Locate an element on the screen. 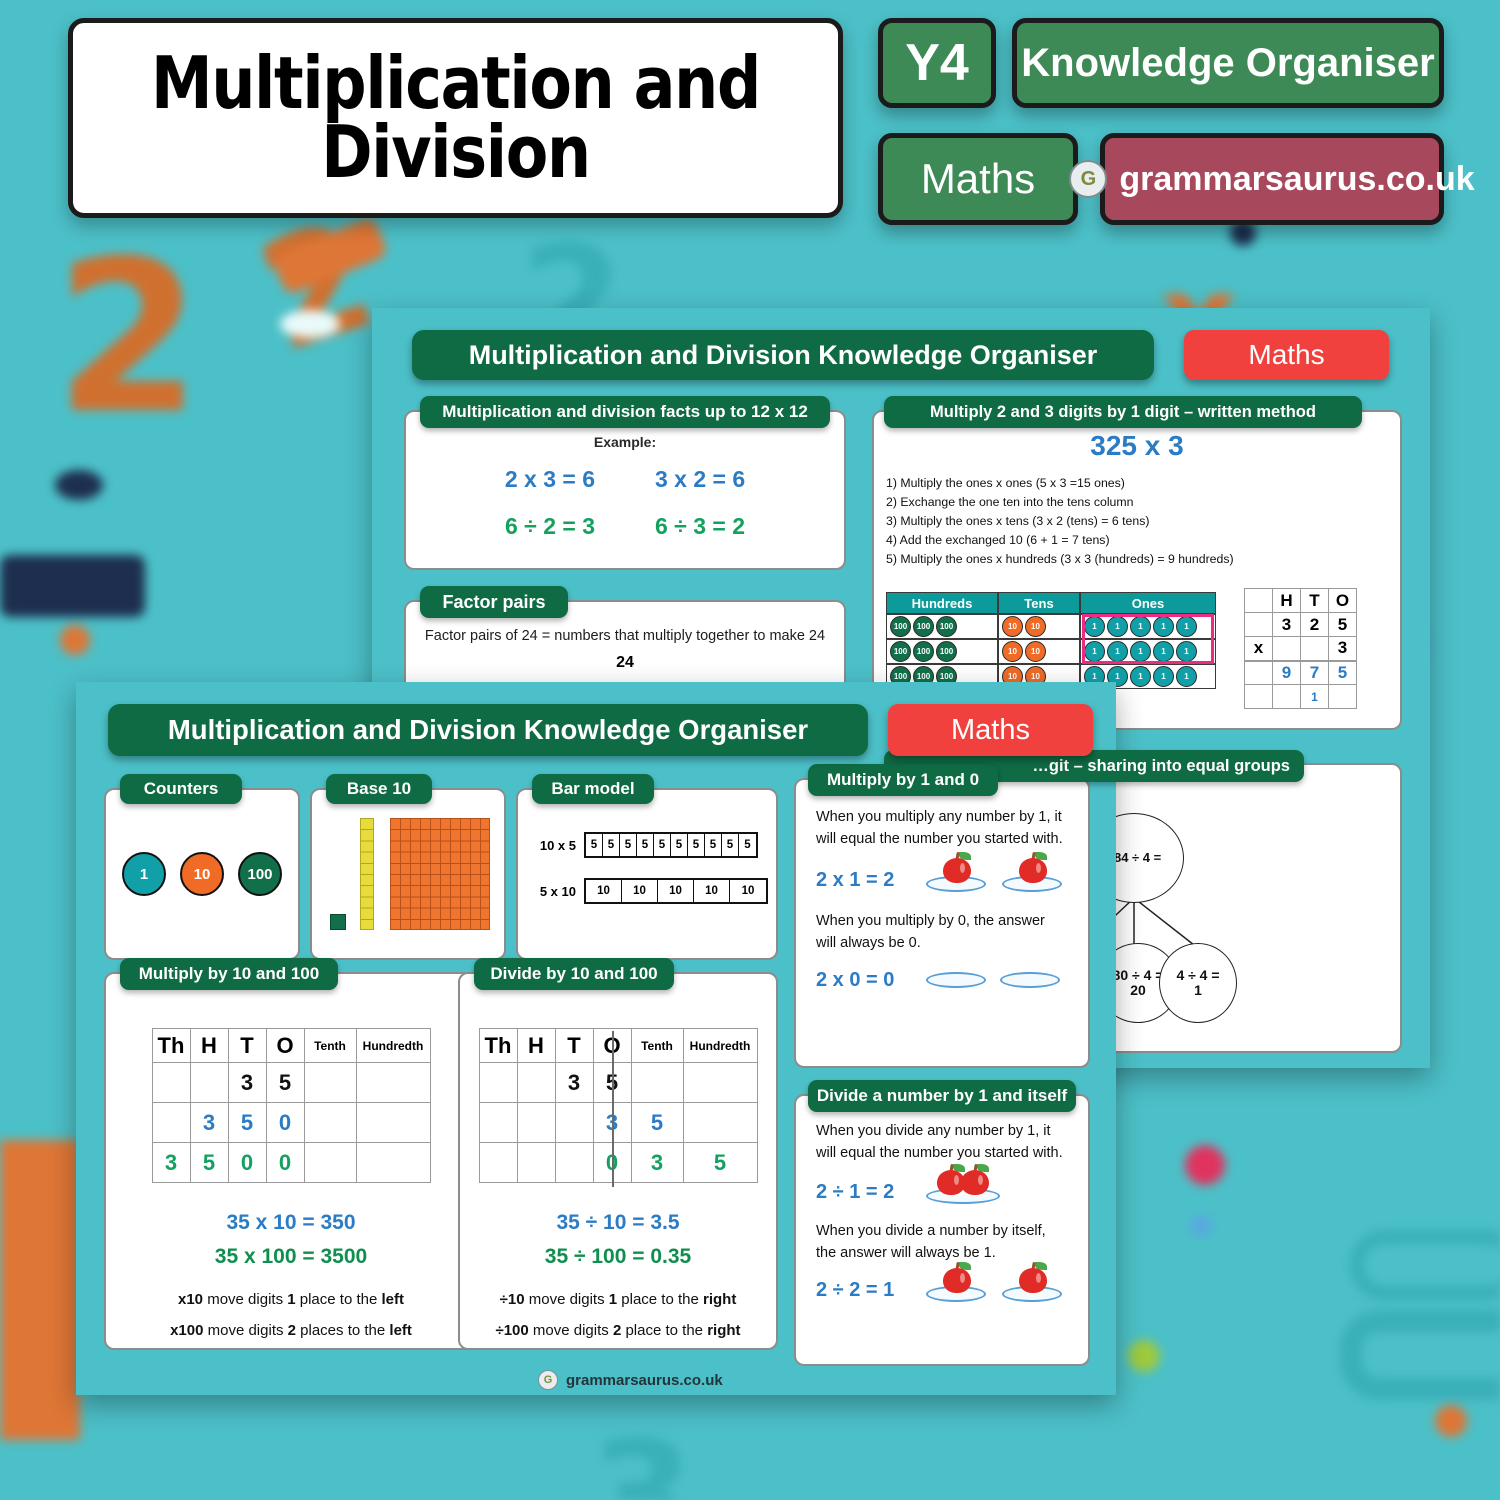 The image size is (1500, 1500). divide-pv-cell: 5 is located at coordinates (657, 1122).